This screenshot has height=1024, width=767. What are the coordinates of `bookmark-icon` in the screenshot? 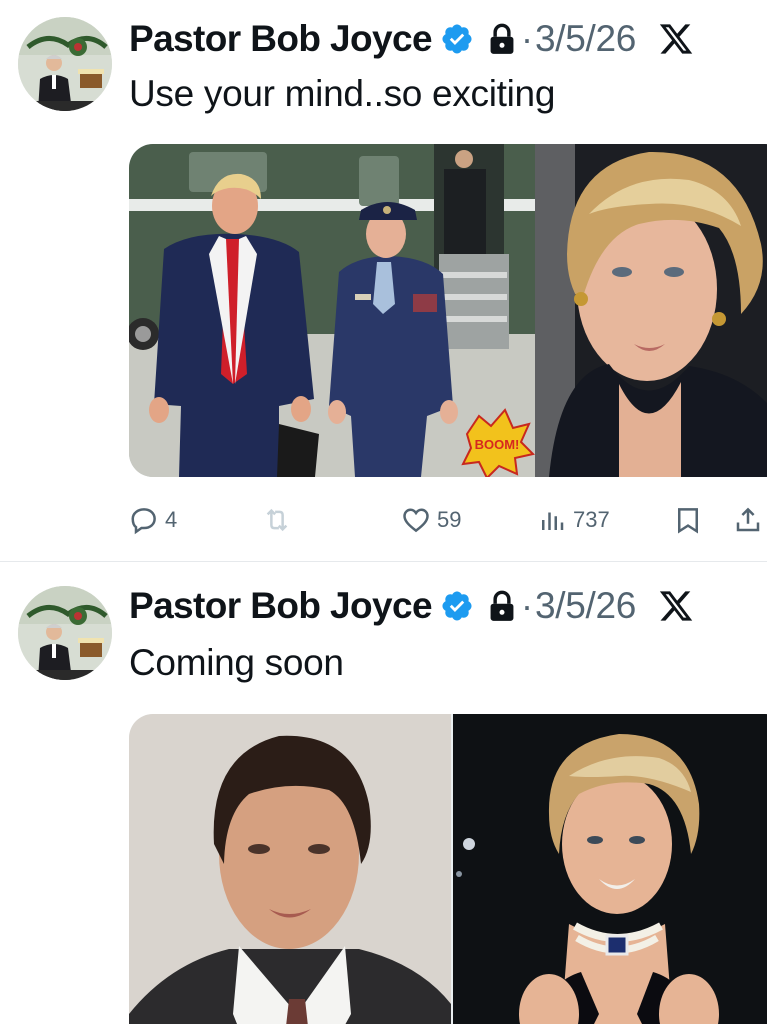 It's located at (688, 521).